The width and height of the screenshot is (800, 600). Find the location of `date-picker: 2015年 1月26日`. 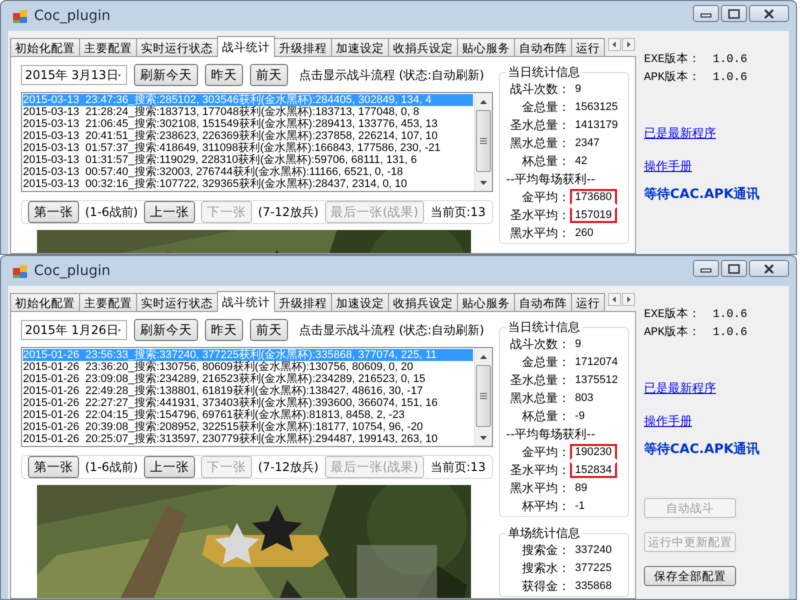

date-picker: 2015年 1月26日 is located at coordinates (74, 330).